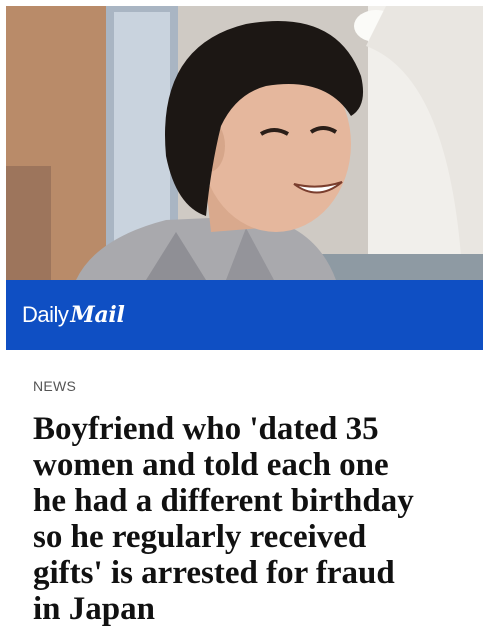 The width and height of the screenshot is (489, 635). Describe the element at coordinates (94, 609) in the screenshot. I see `headline-line: in Japan` at that location.